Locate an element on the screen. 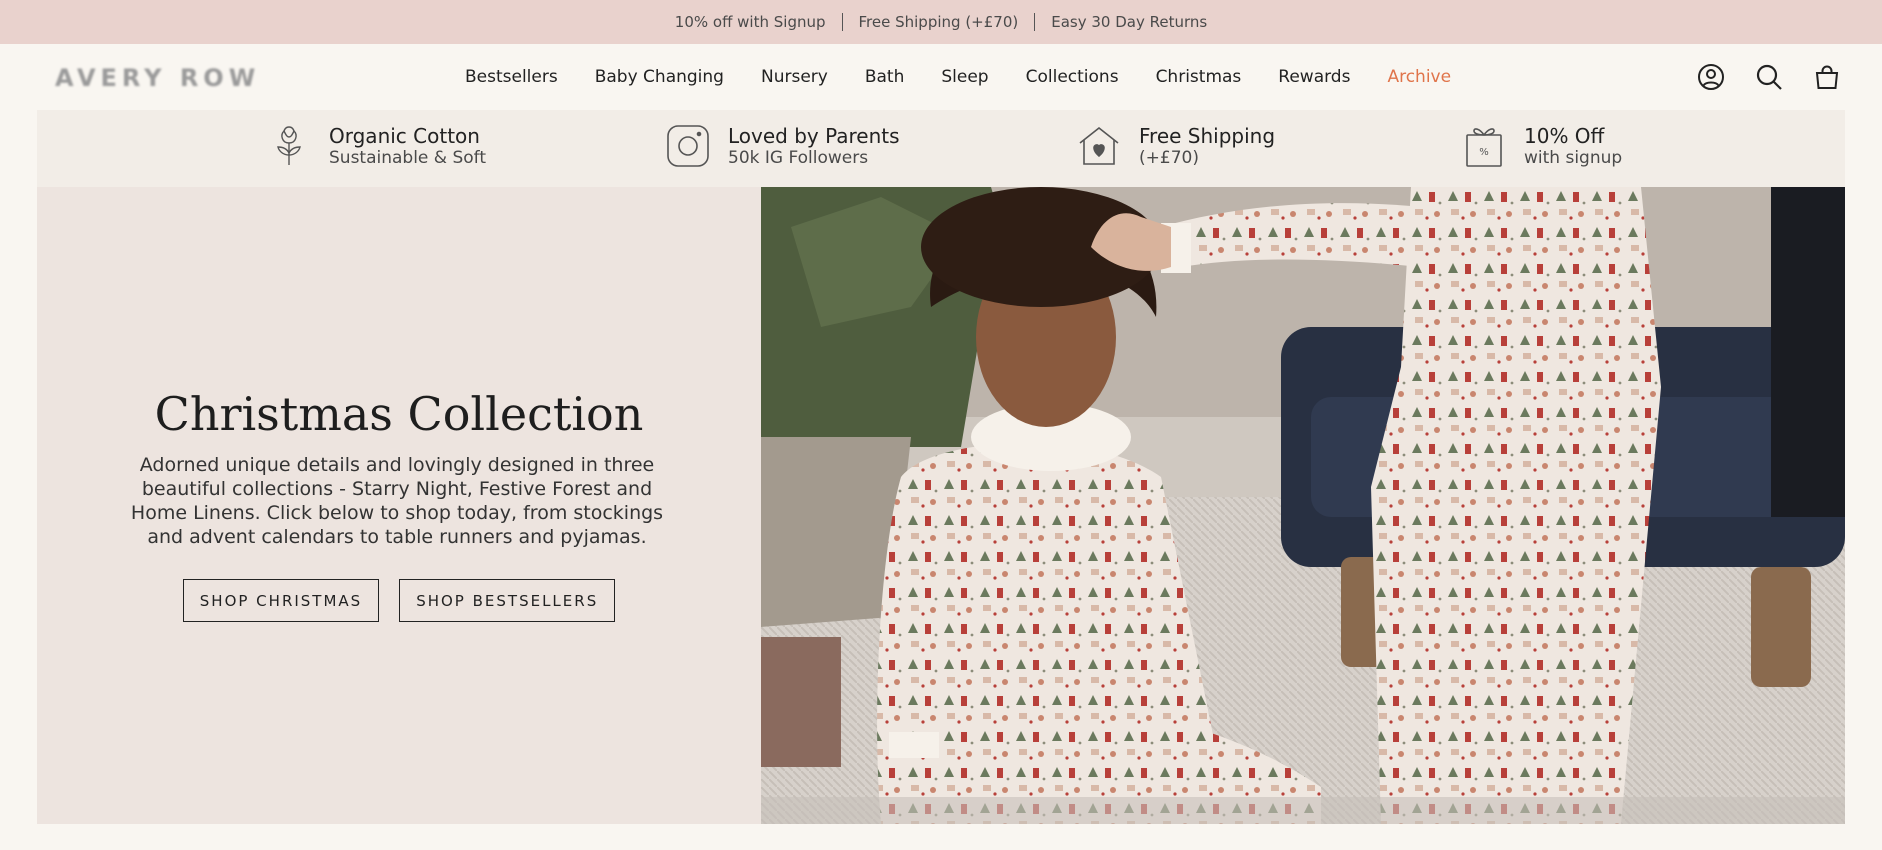 Image resolution: width=1882 pixels, height=850 pixels. header-icons is located at coordinates (1769, 77).